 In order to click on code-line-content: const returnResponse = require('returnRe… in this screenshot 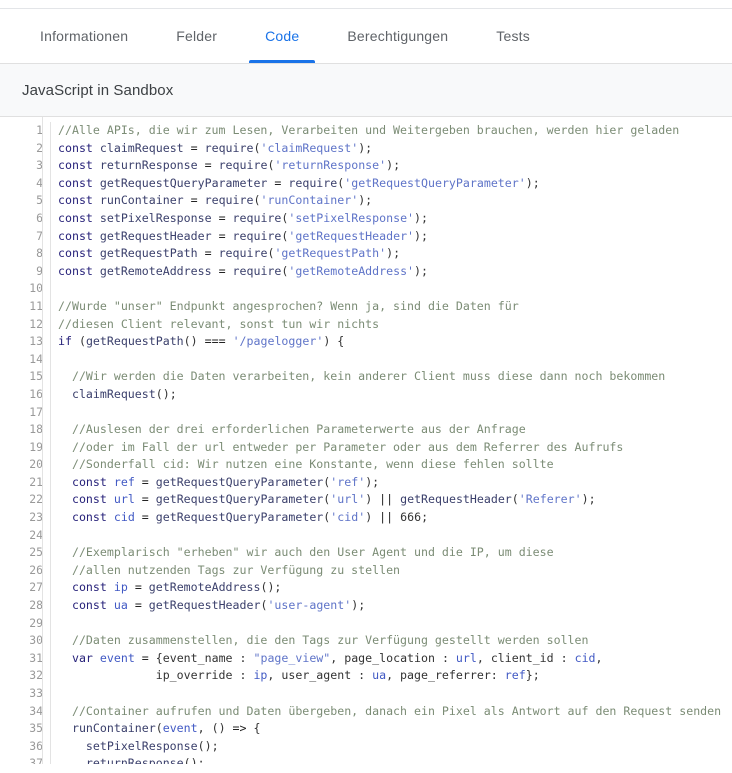, I will do `click(391, 166)`.